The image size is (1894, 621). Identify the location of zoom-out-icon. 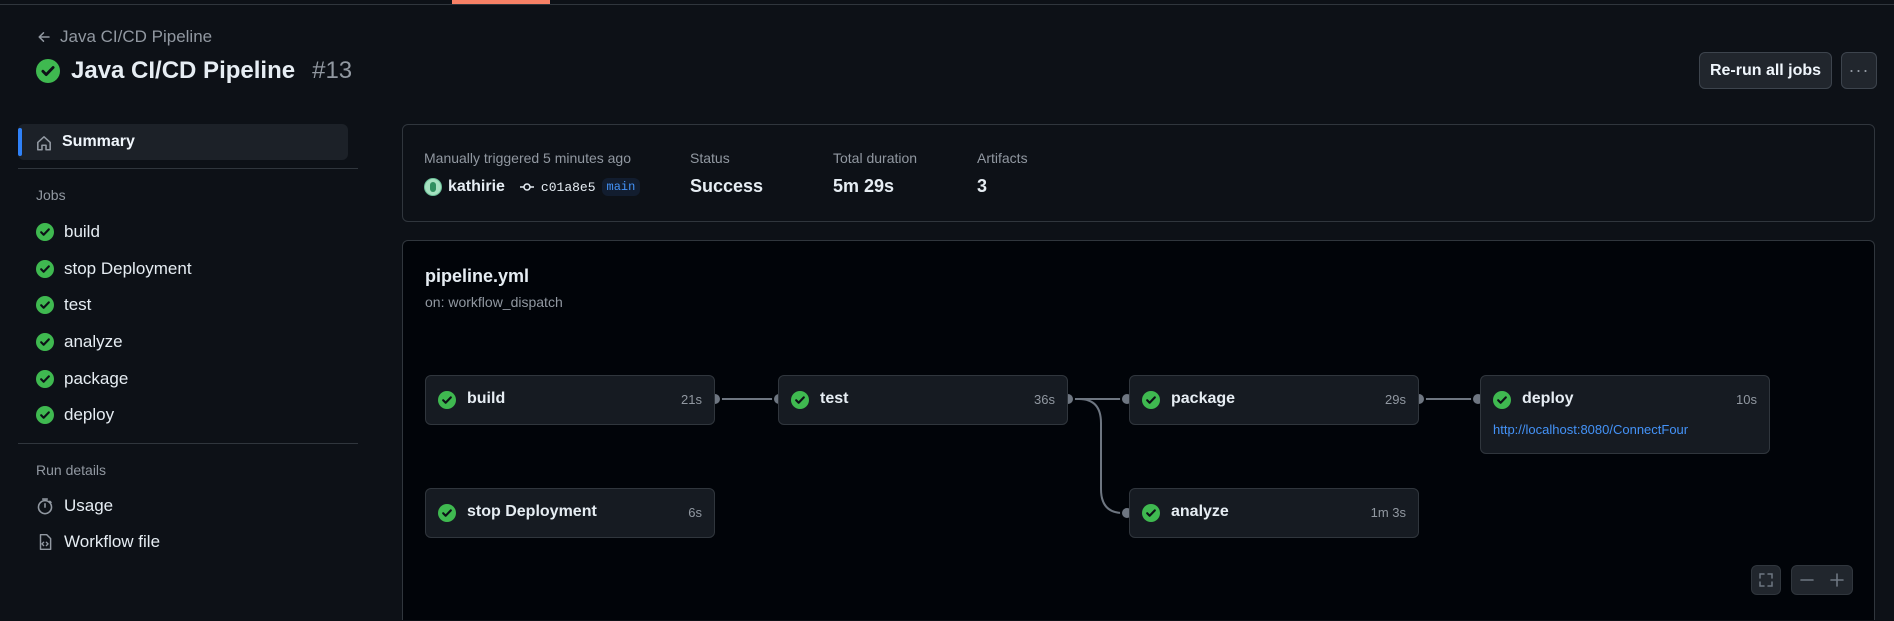
(1807, 580).